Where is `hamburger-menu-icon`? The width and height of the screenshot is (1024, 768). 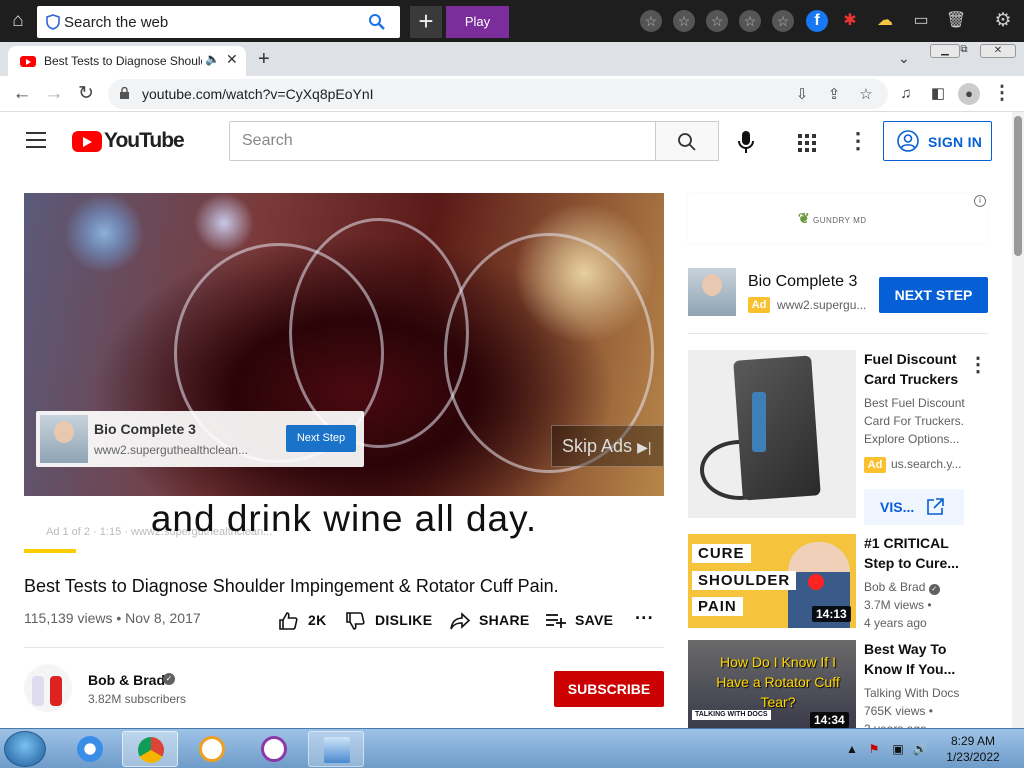
hamburger-menu-icon is located at coordinates (36, 140).